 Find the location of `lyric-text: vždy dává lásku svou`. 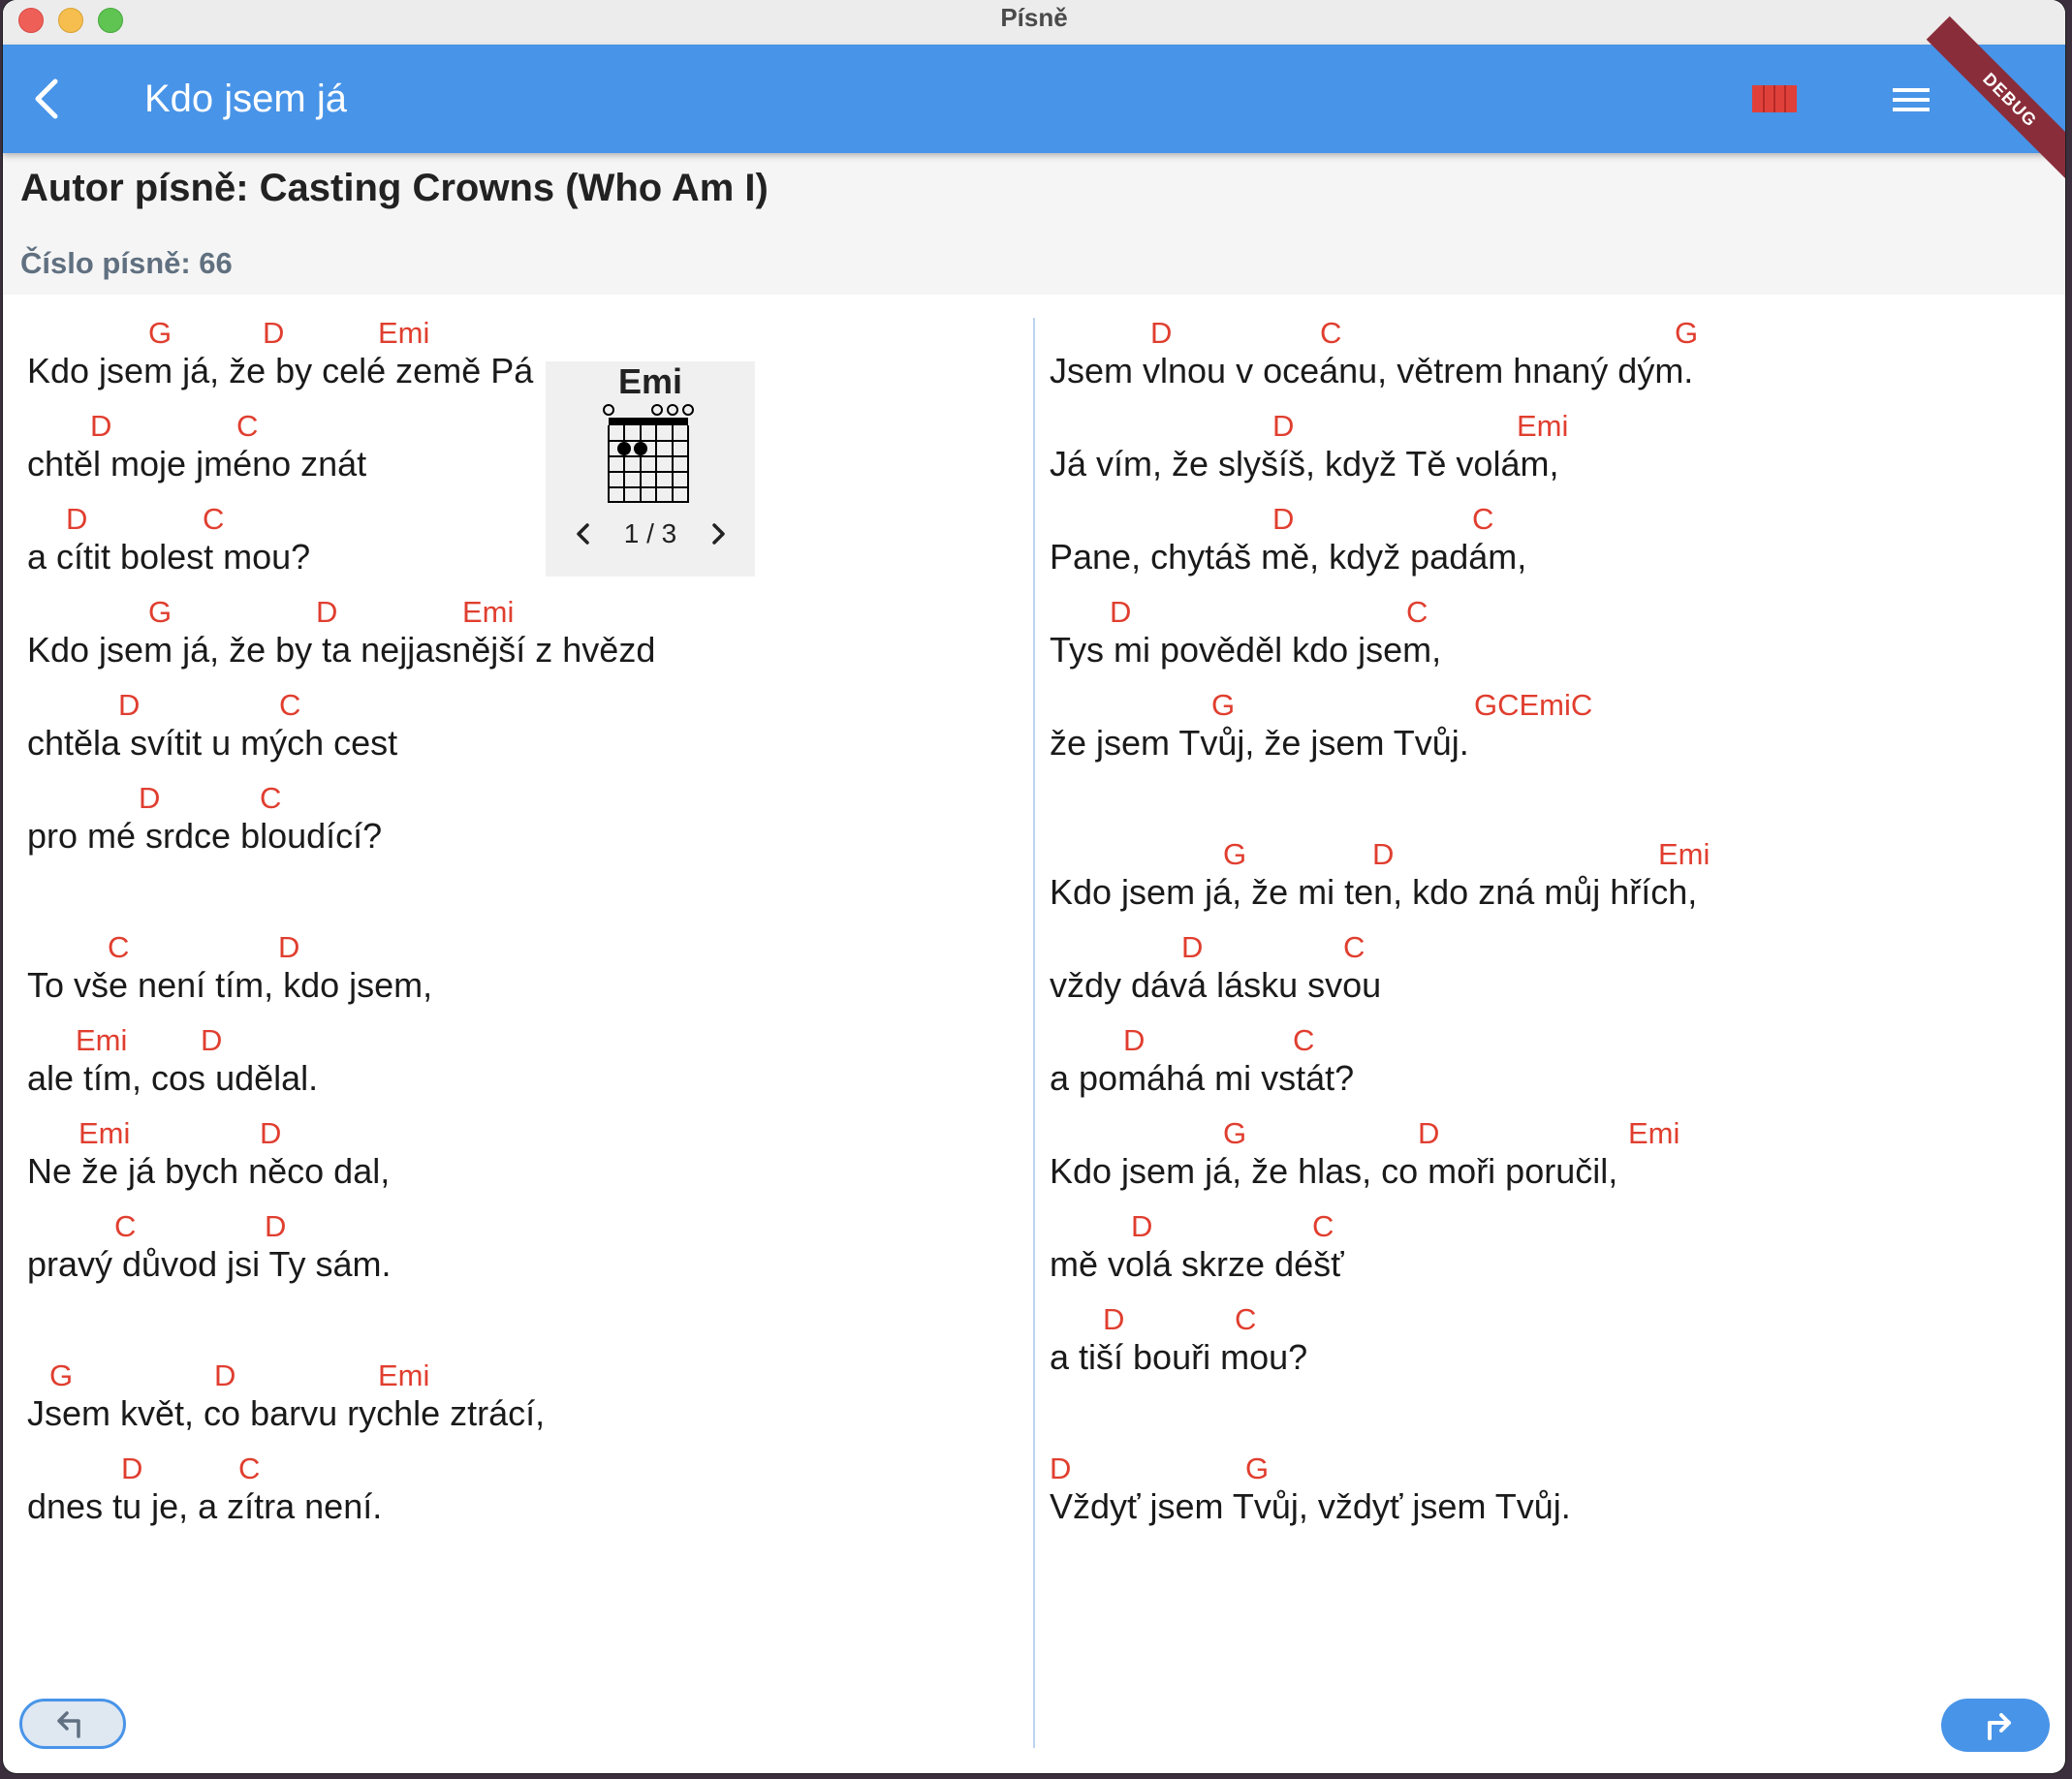

lyric-text: vždy dává lásku svou is located at coordinates (1216, 985).